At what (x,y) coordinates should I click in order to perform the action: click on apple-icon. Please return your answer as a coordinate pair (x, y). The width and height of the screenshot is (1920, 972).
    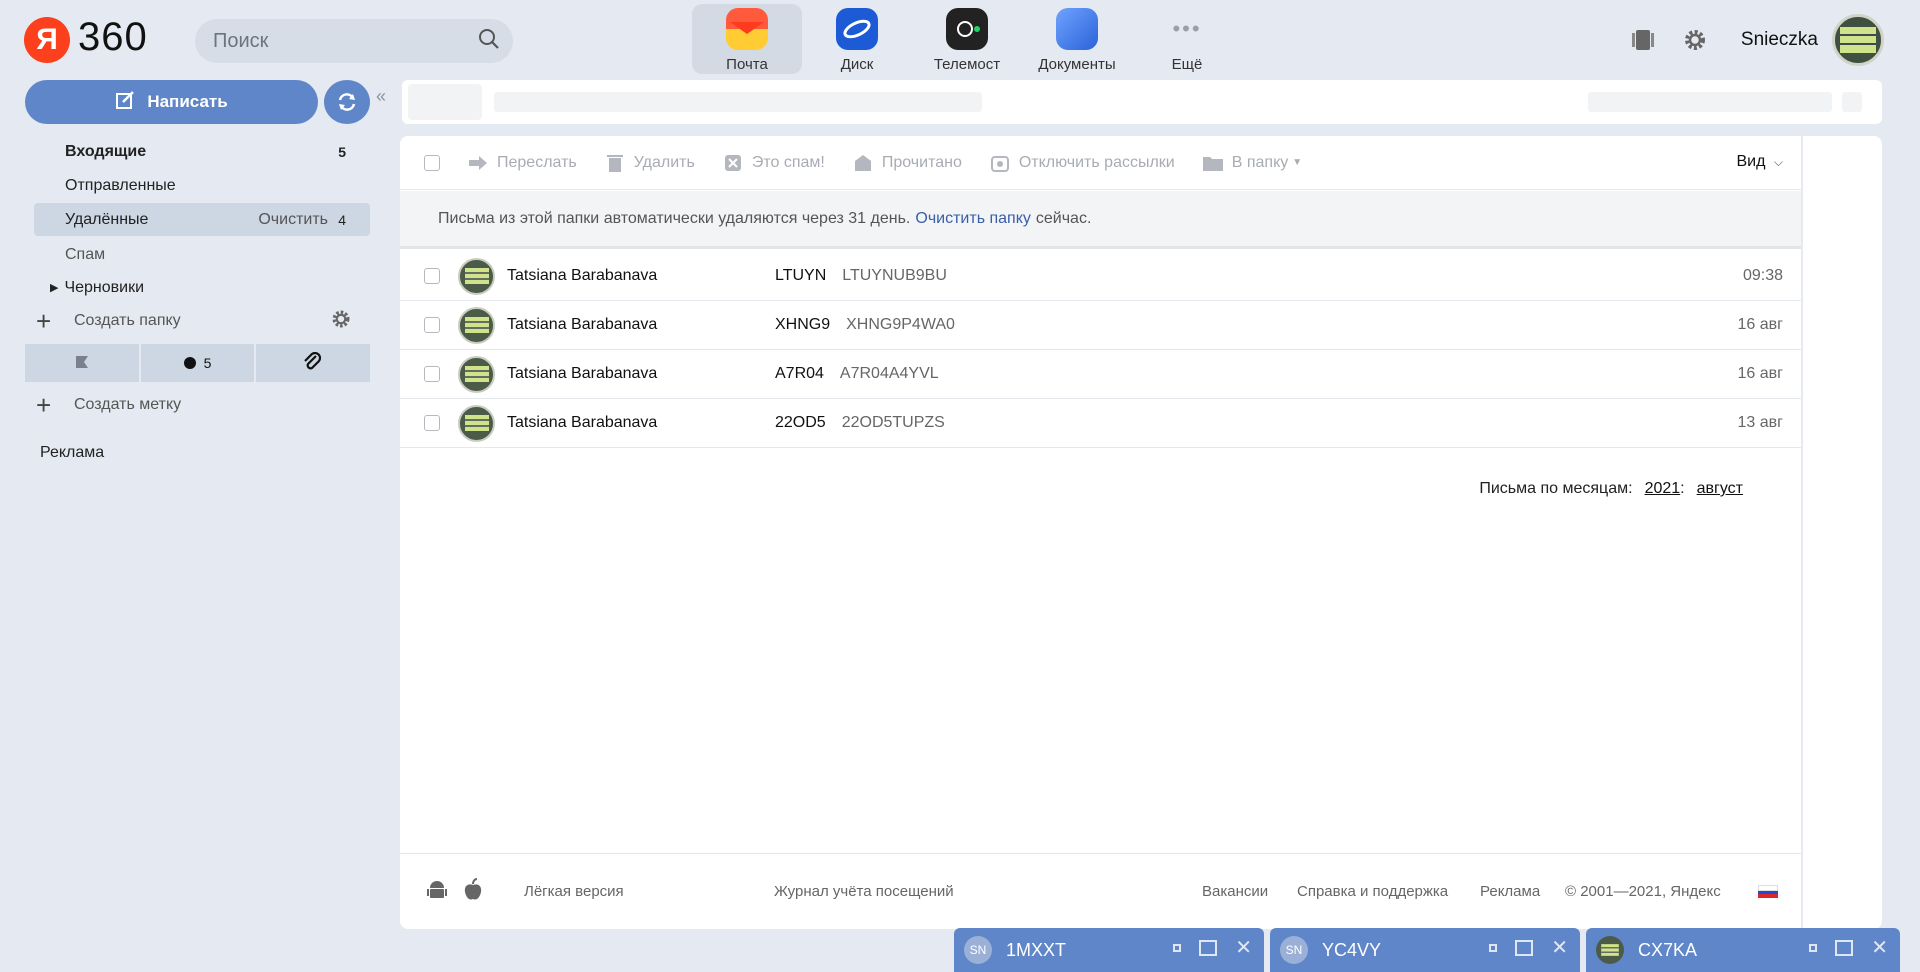
    Looking at the image, I should click on (473, 891).